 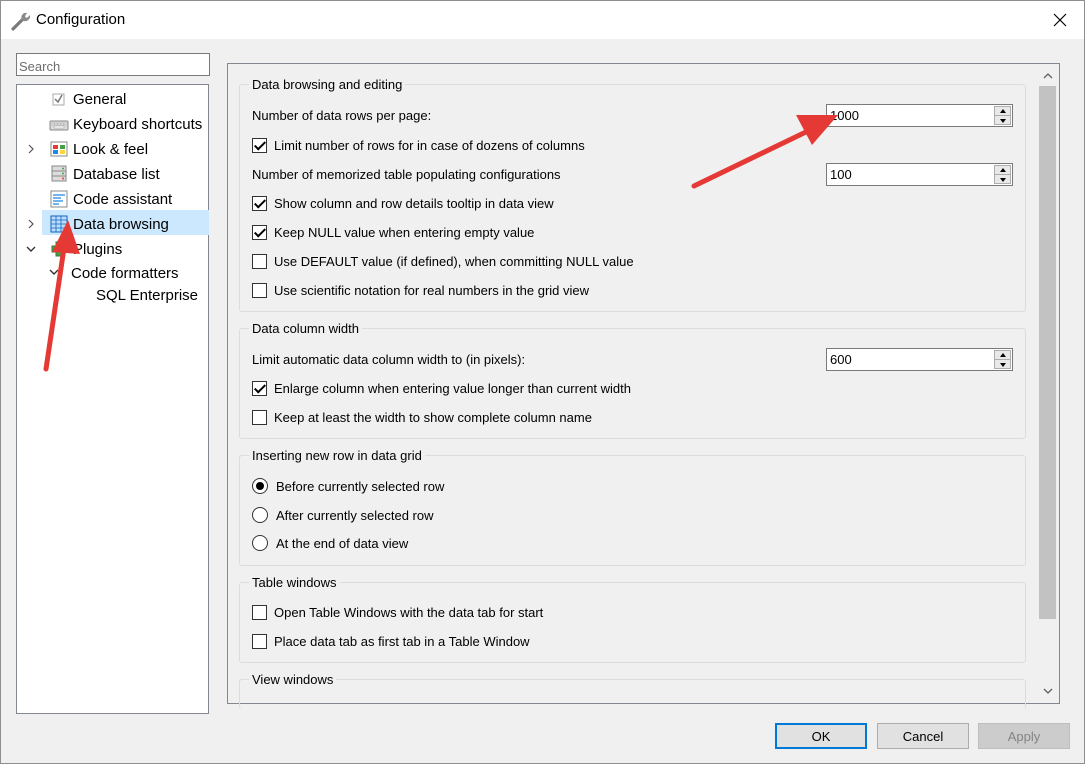 I want to click on chevron-up-icon, so click(x=1048, y=76).